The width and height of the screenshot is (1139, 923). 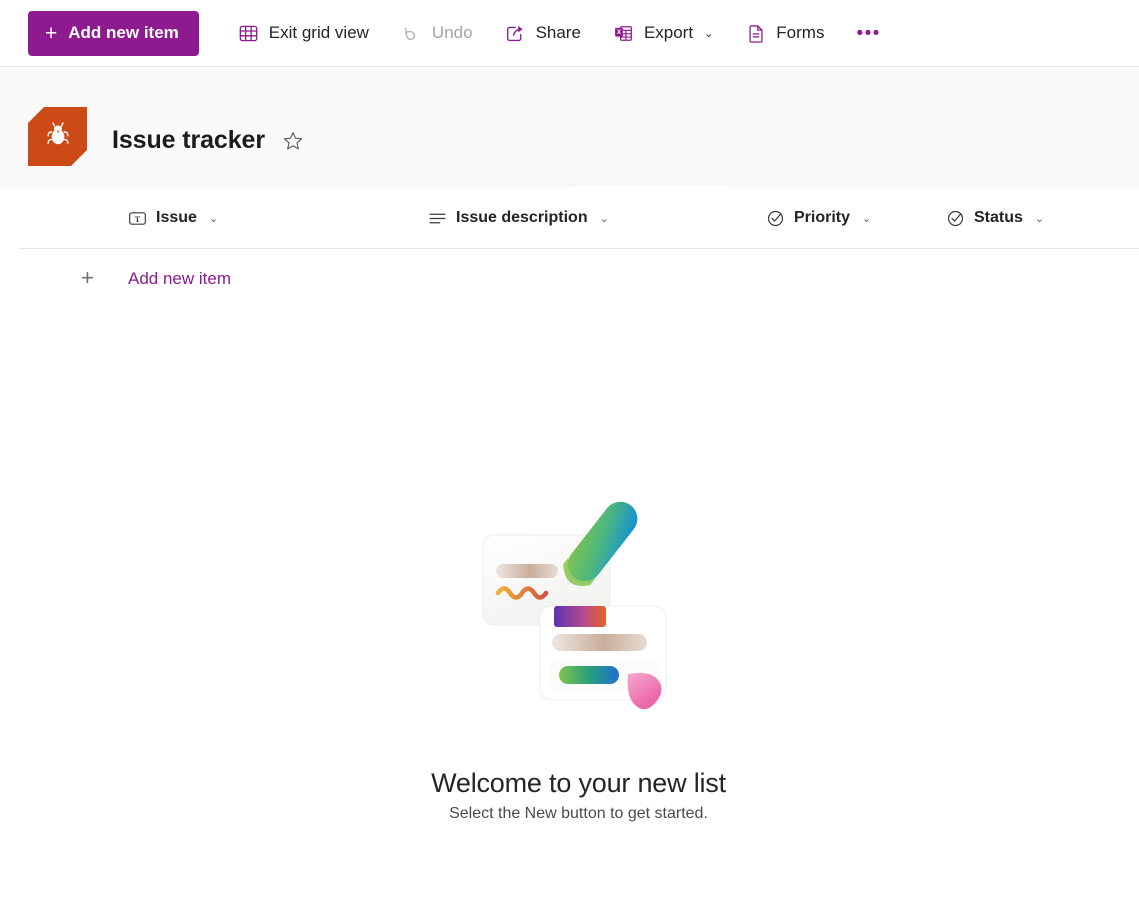 I want to click on favorite-star-icon, so click(x=293, y=141).